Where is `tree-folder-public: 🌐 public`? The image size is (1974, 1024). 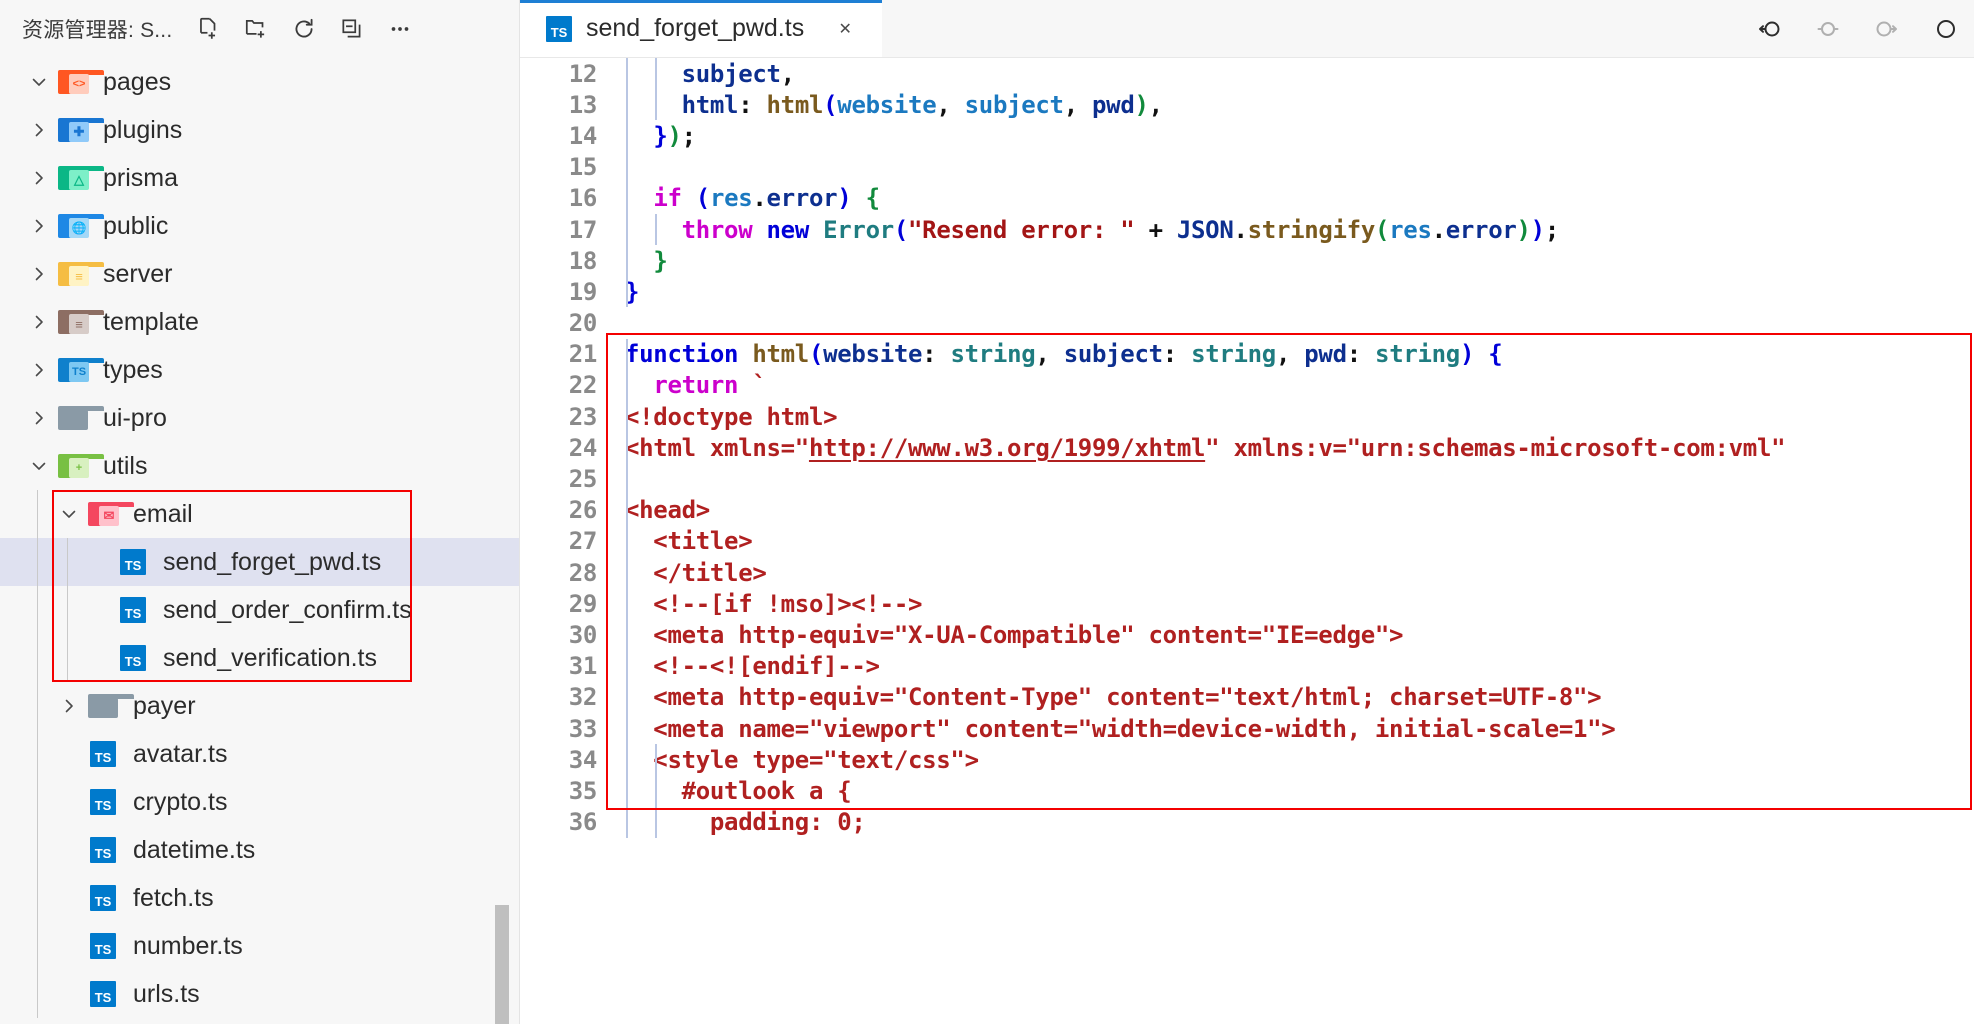
tree-folder-public: 🌐 public is located at coordinates (259, 226).